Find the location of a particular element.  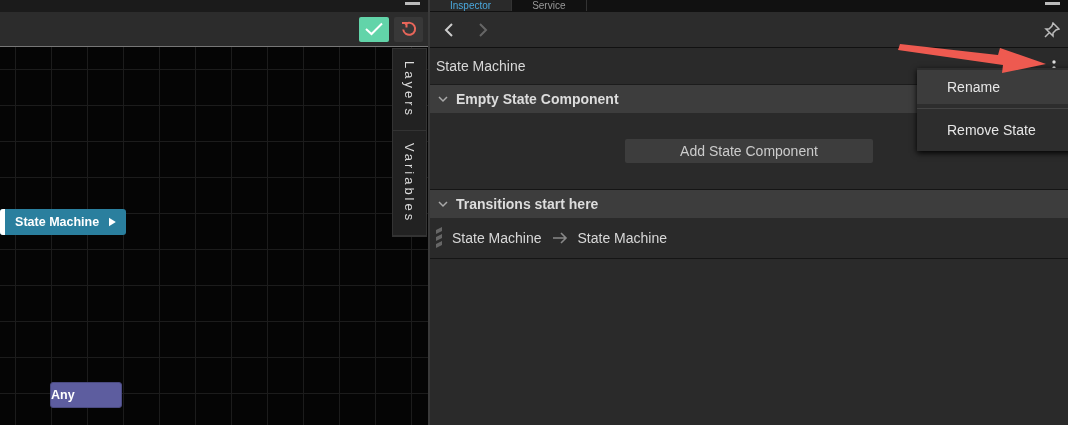

add-component-button: Add State Component is located at coordinates (749, 151).